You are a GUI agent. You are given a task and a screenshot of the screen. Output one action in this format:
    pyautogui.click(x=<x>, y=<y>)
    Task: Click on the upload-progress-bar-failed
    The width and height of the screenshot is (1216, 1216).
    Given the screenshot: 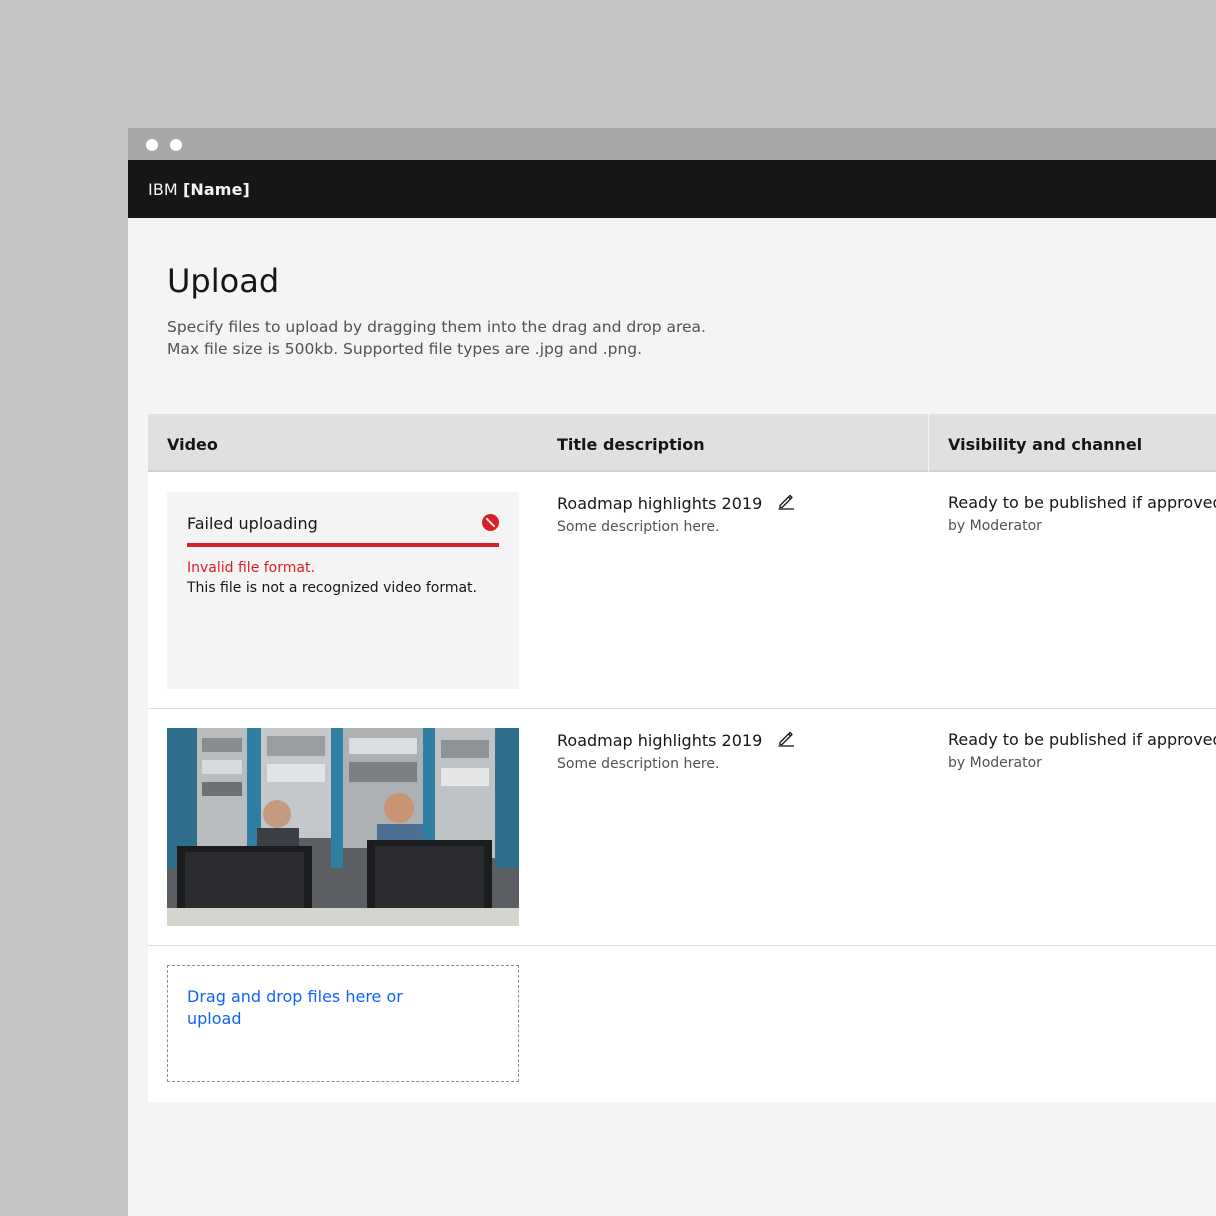 What is the action you would take?
    pyautogui.click(x=343, y=545)
    